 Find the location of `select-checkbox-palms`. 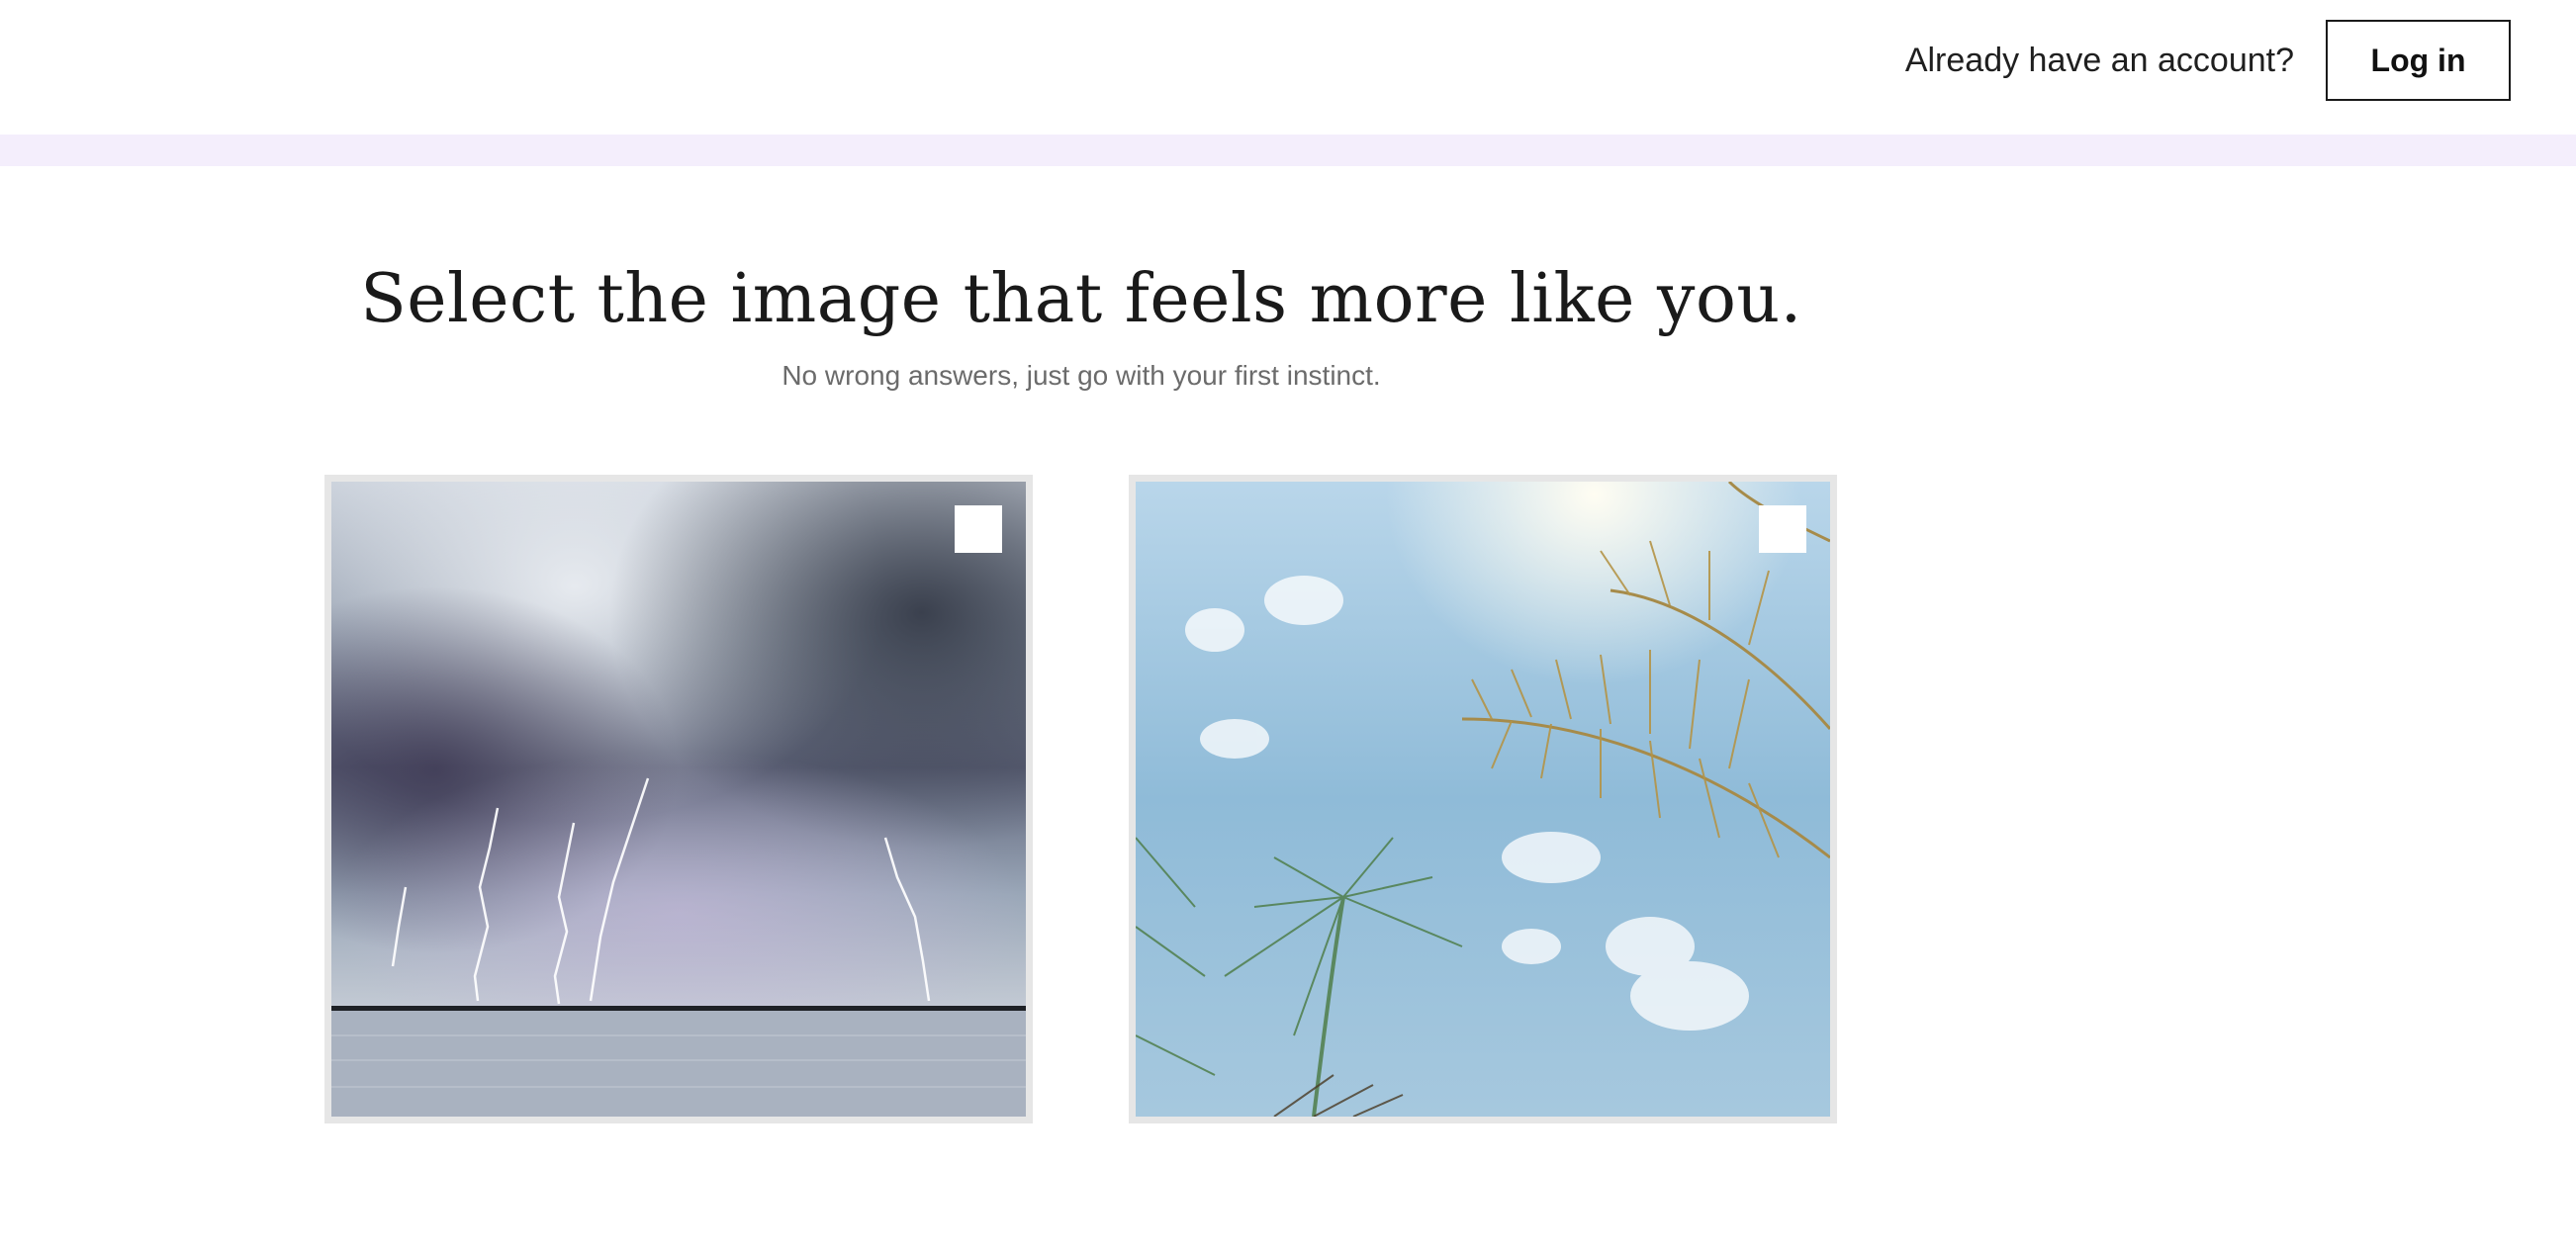

select-checkbox-palms is located at coordinates (1782, 529).